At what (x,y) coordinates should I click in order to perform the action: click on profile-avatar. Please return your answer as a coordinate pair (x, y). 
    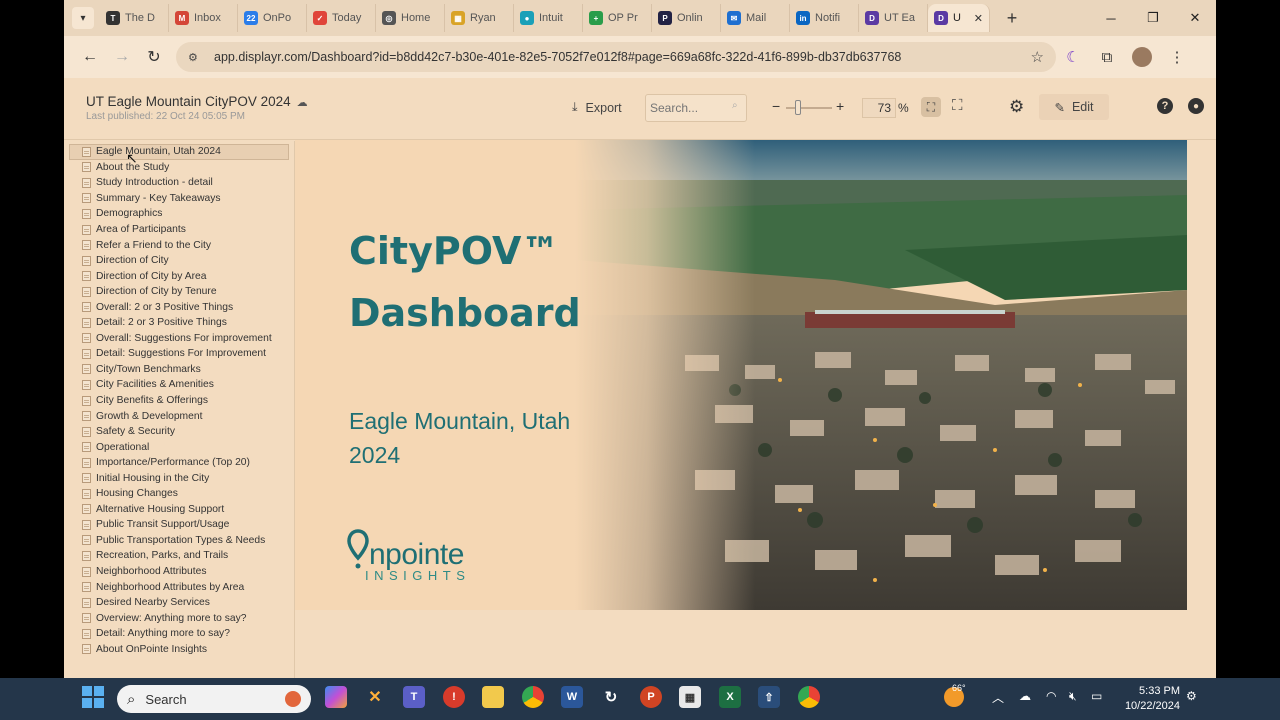
    Looking at the image, I should click on (1142, 57).